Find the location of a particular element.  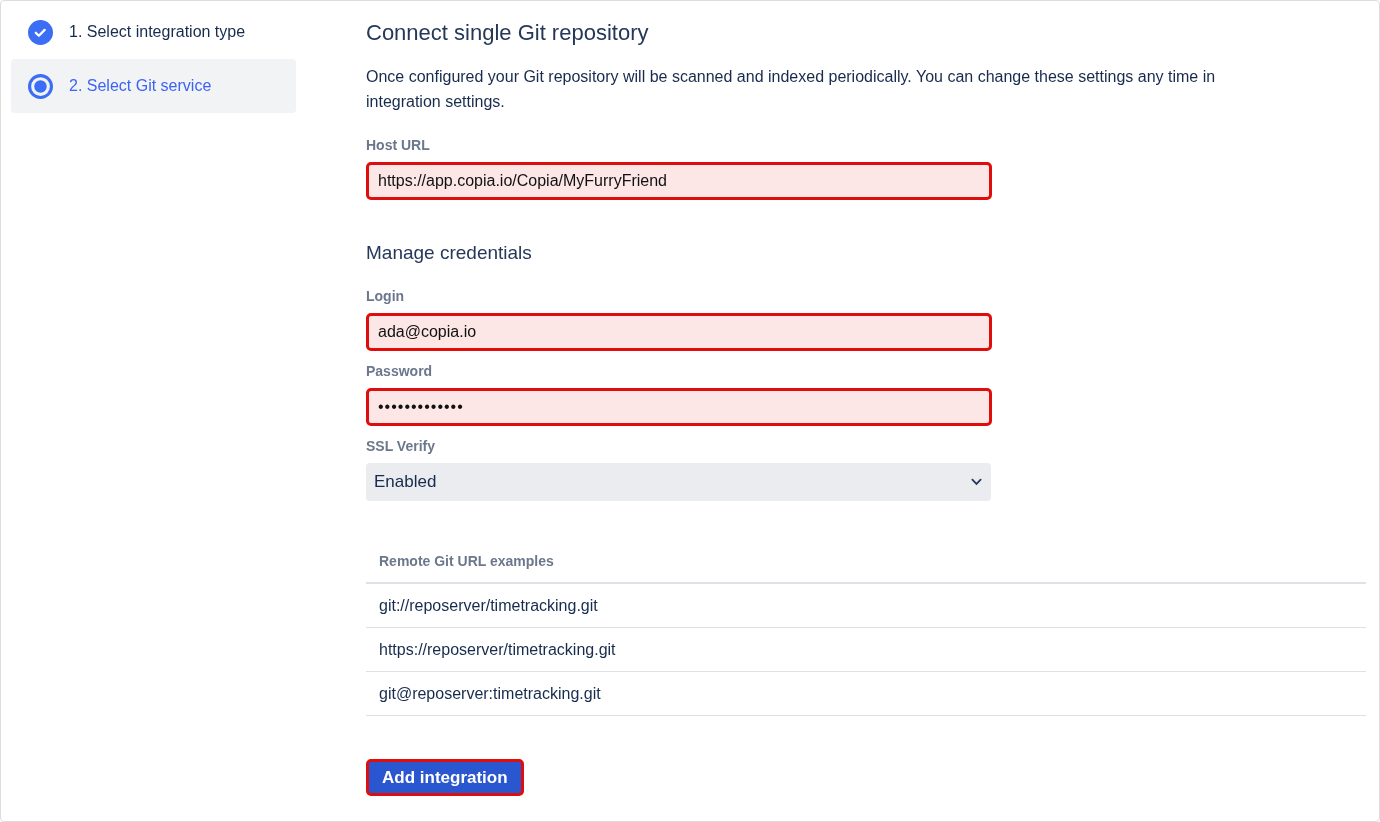

page-title: Connect single Git repository is located at coordinates (507, 33).